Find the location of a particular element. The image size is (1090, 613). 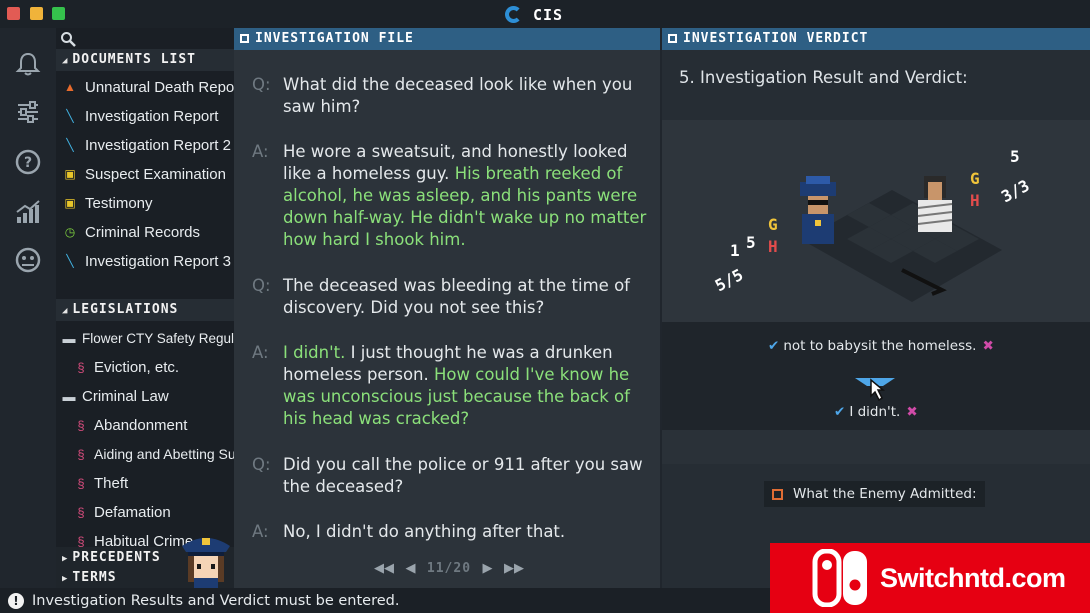

doc-label: Investigation Report is located at coordinates (152, 116).